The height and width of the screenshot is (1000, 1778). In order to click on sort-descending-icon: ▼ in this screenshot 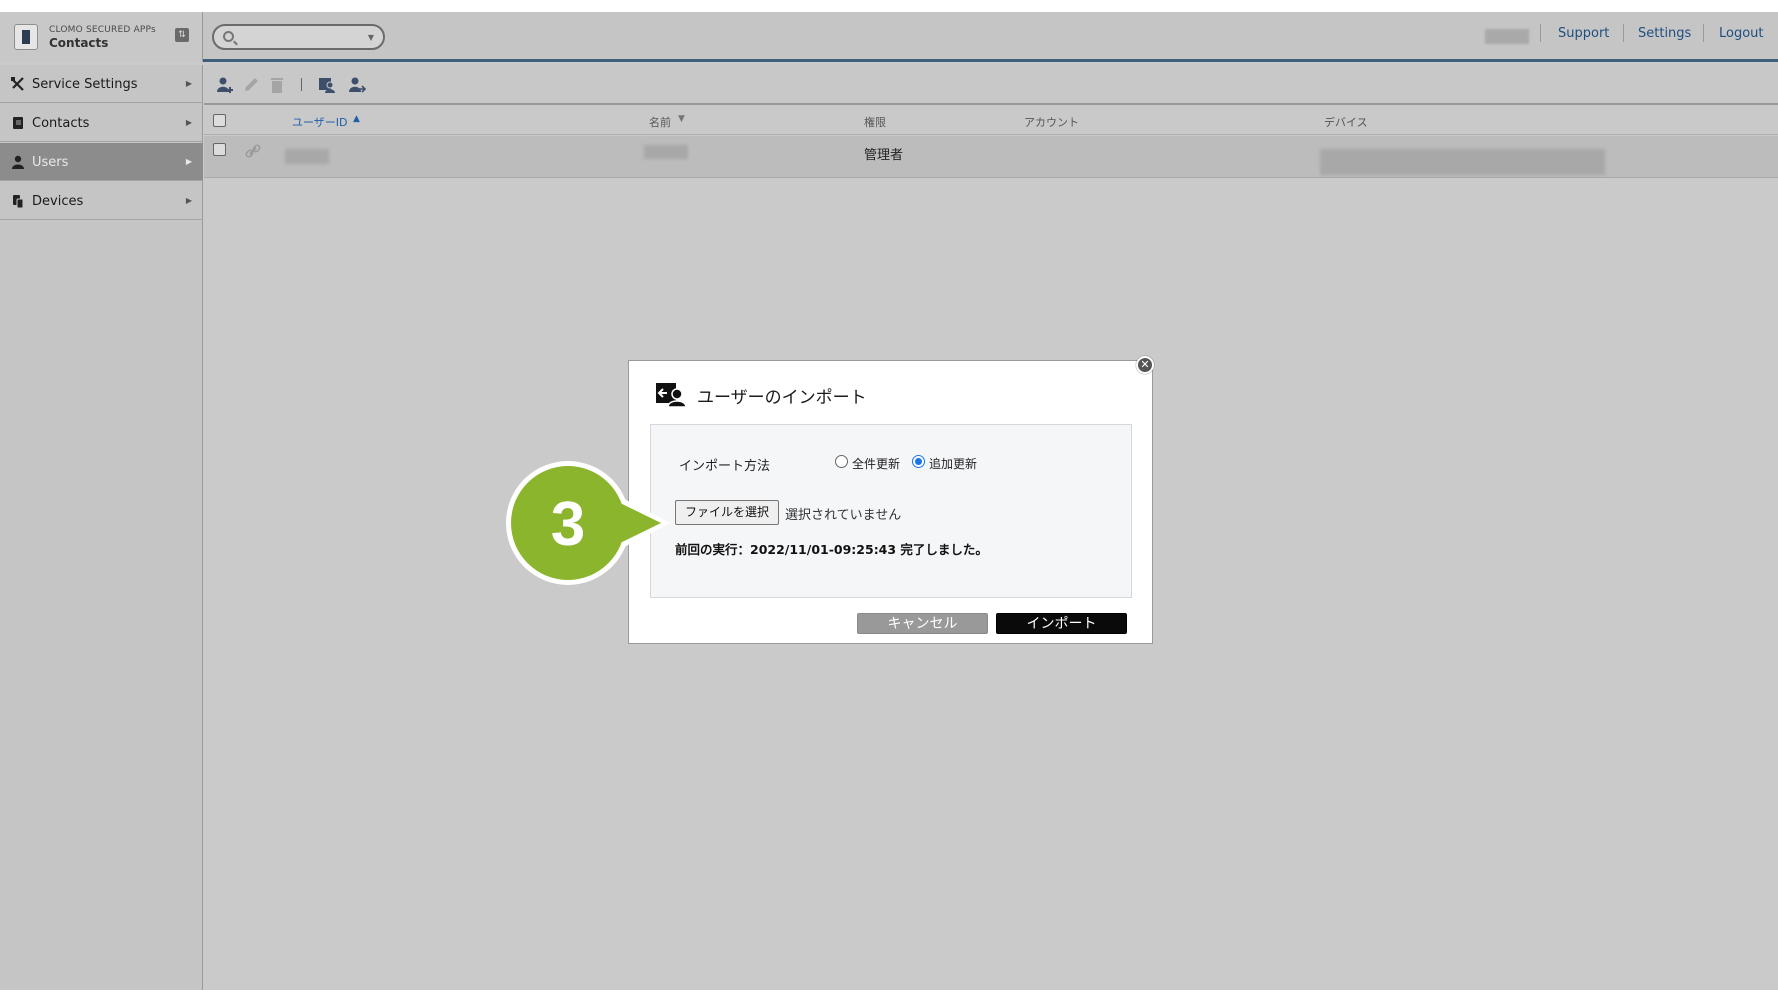, I will do `click(681, 119)`.